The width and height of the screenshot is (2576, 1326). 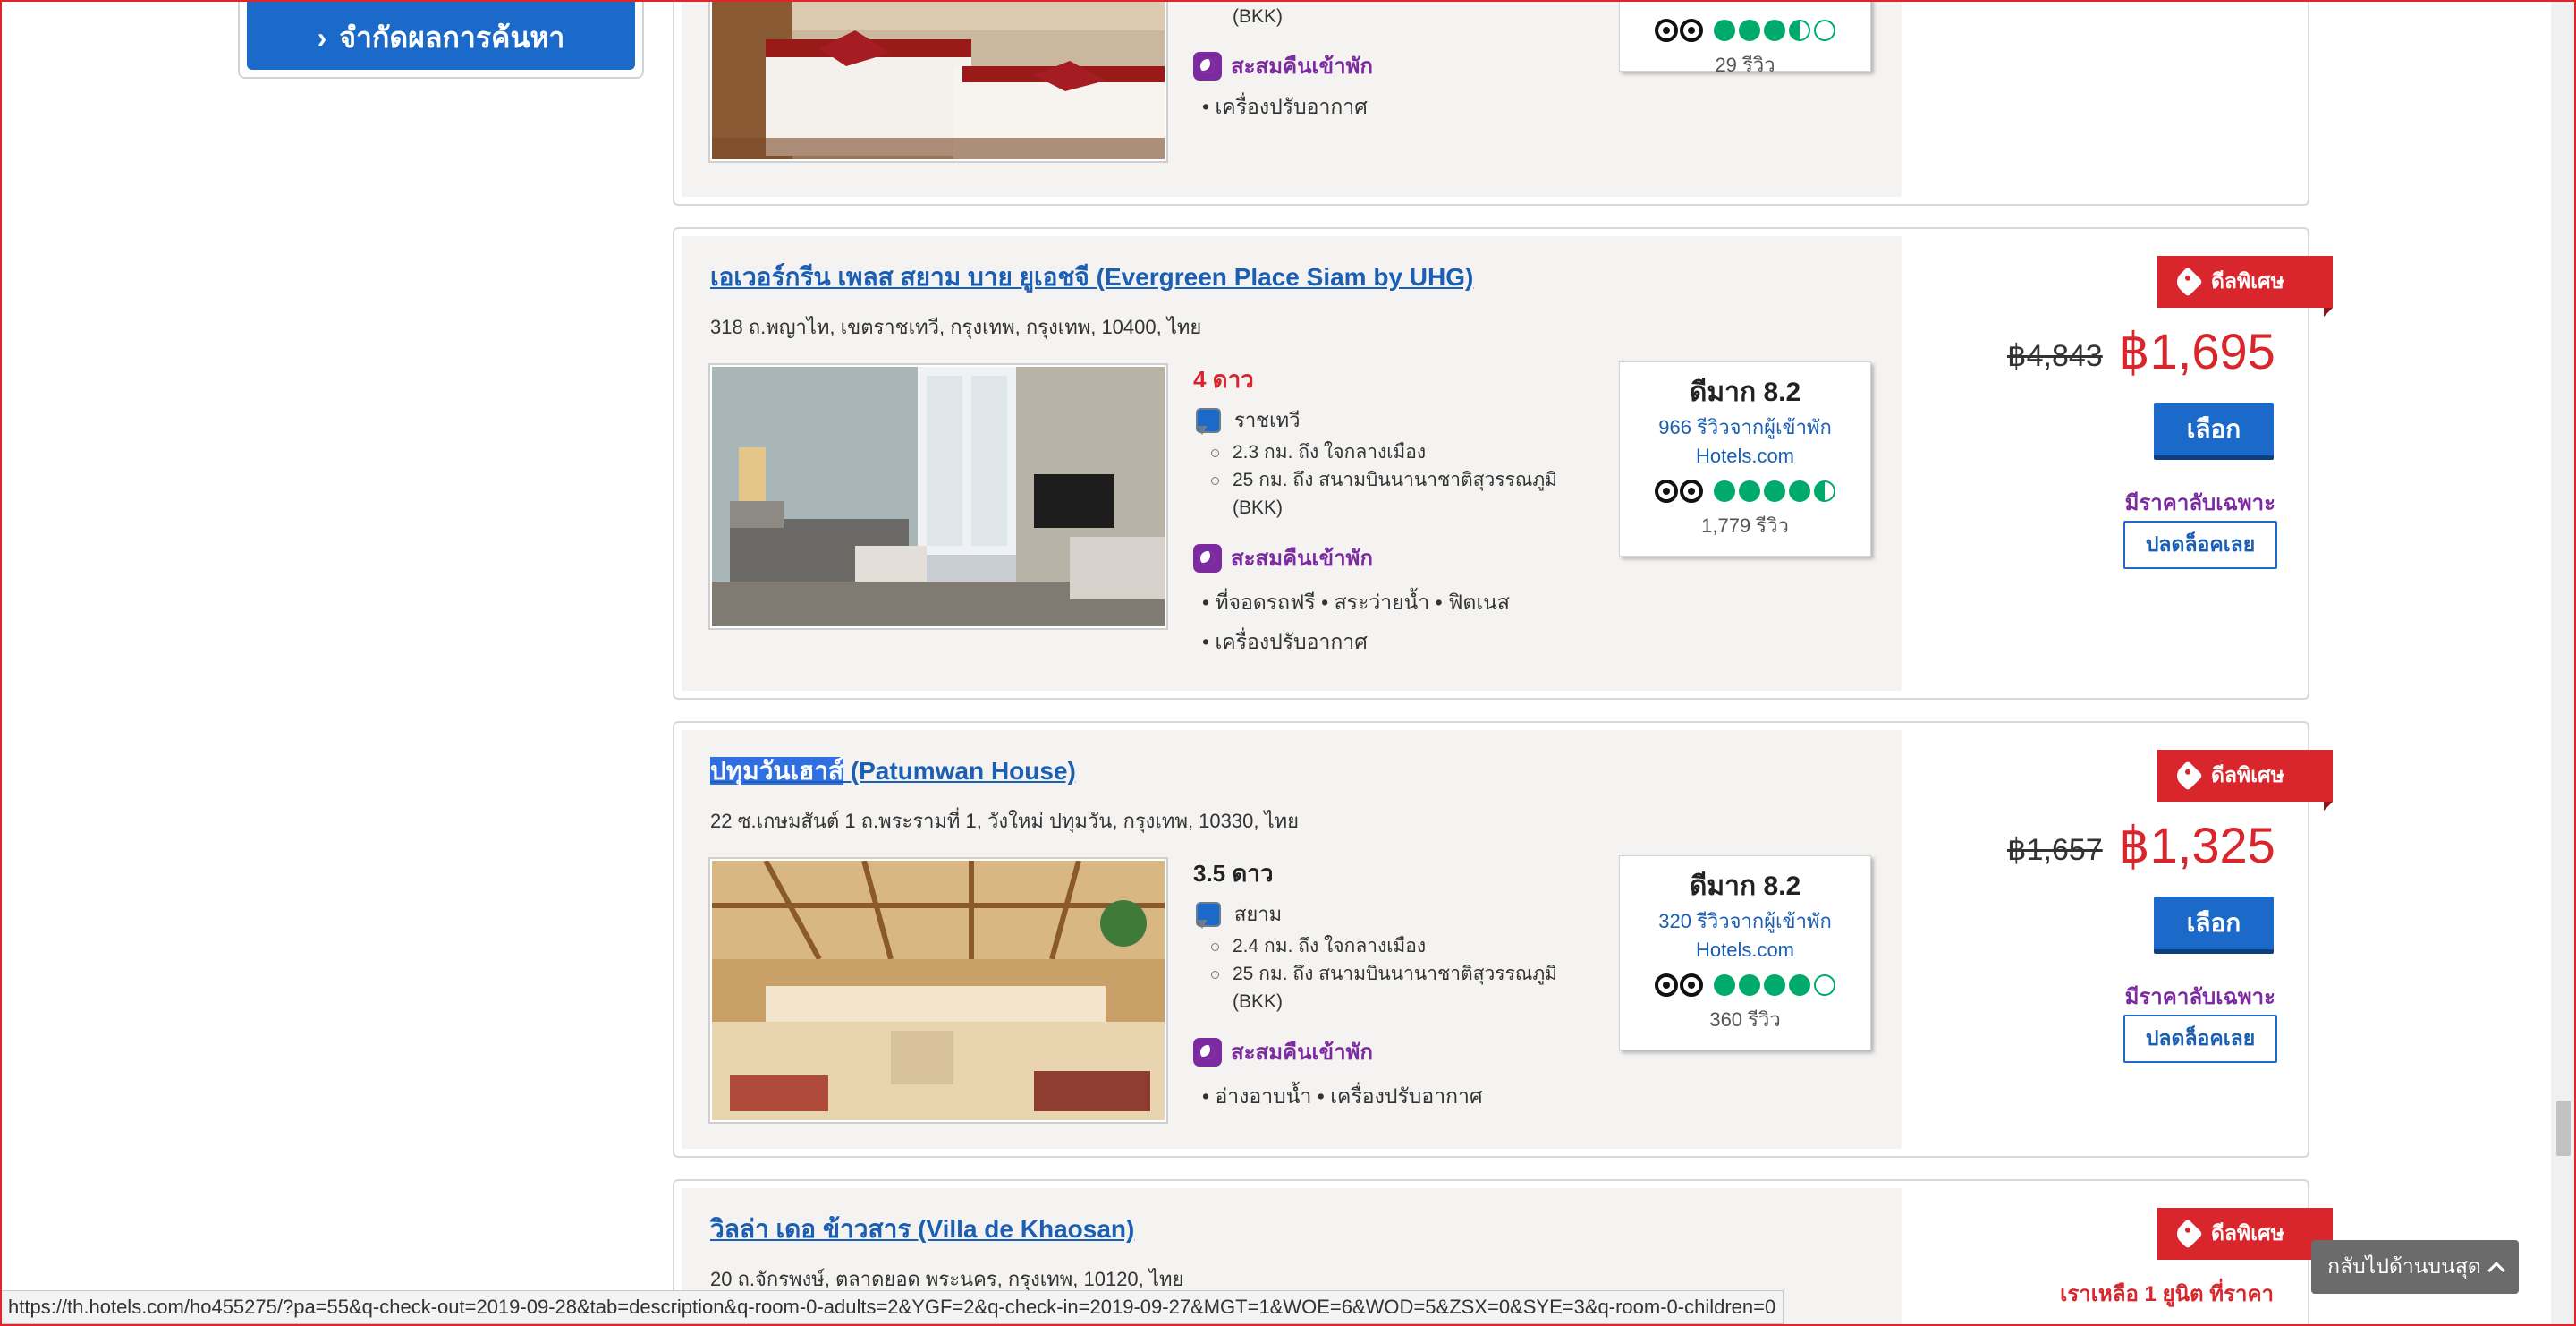 I want to click on guest-reviews-link: 320 รีวิวจากผู้เข้าพัก, so click(x=1745, y=922).